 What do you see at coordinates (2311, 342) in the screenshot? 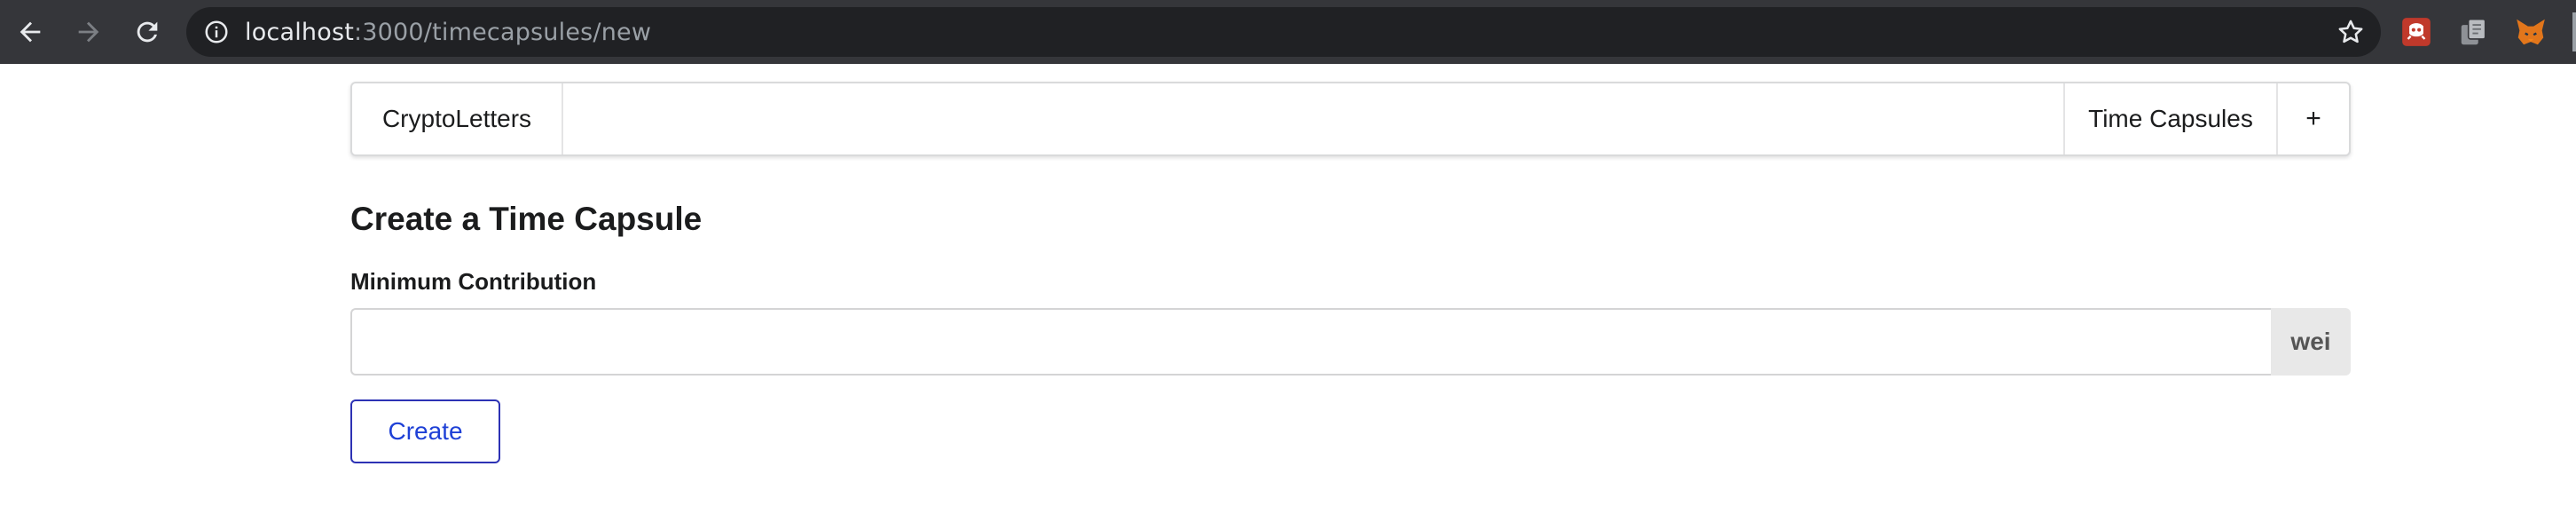
I see `unit-label: wei` at bounding box center [2311, 342].